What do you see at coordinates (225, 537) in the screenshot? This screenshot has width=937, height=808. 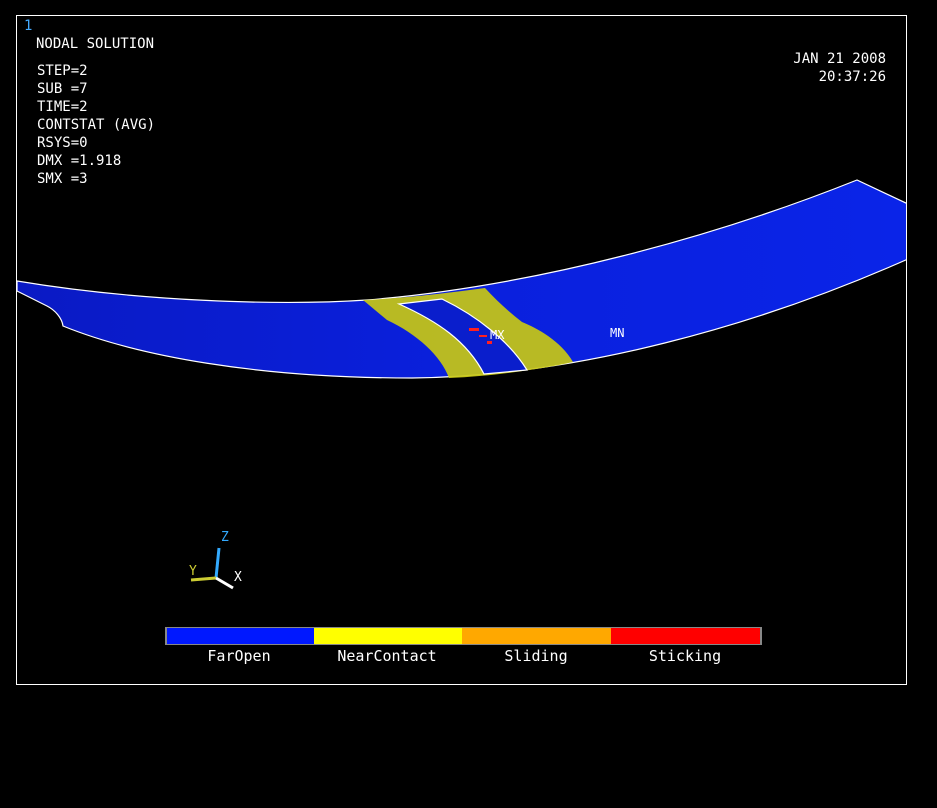 I see `axis-z-label: Z` at bounding box center [225, 537].